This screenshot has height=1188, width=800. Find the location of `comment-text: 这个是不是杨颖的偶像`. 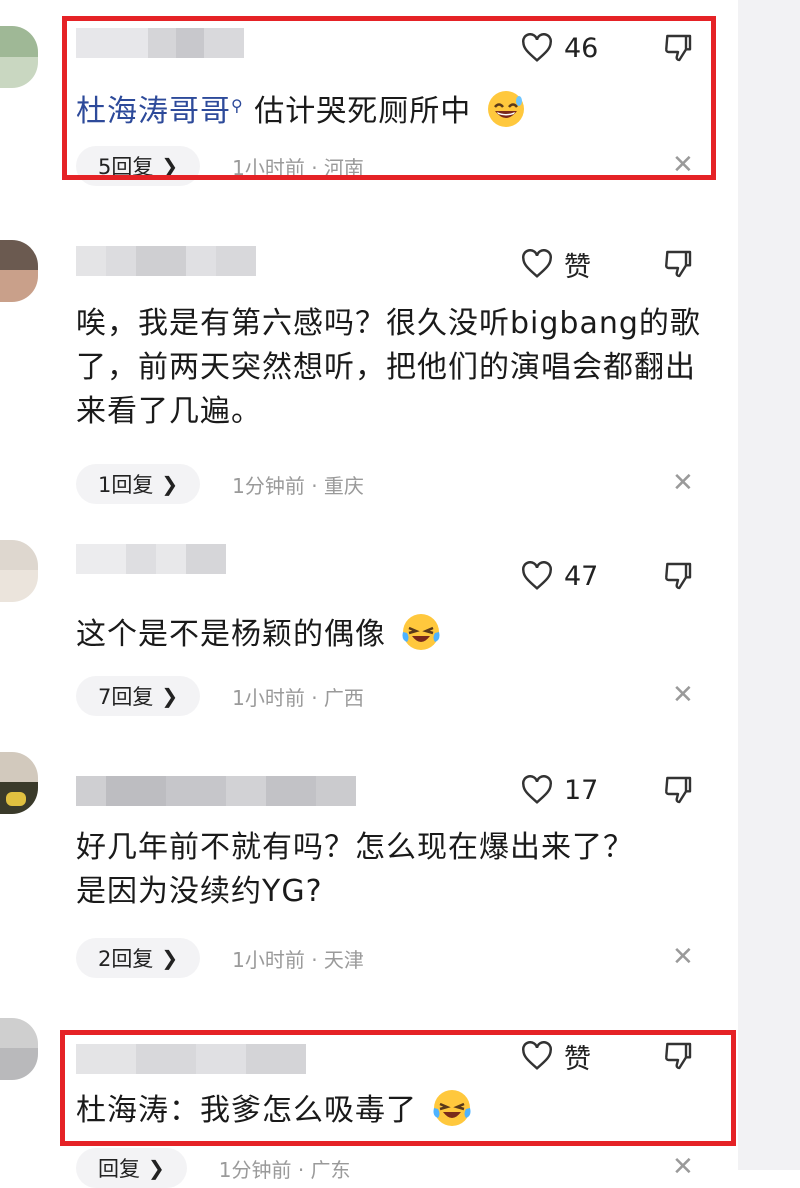

comment-text: 这个是不是杨颖的偶像 is located at coordinates (396, 634).